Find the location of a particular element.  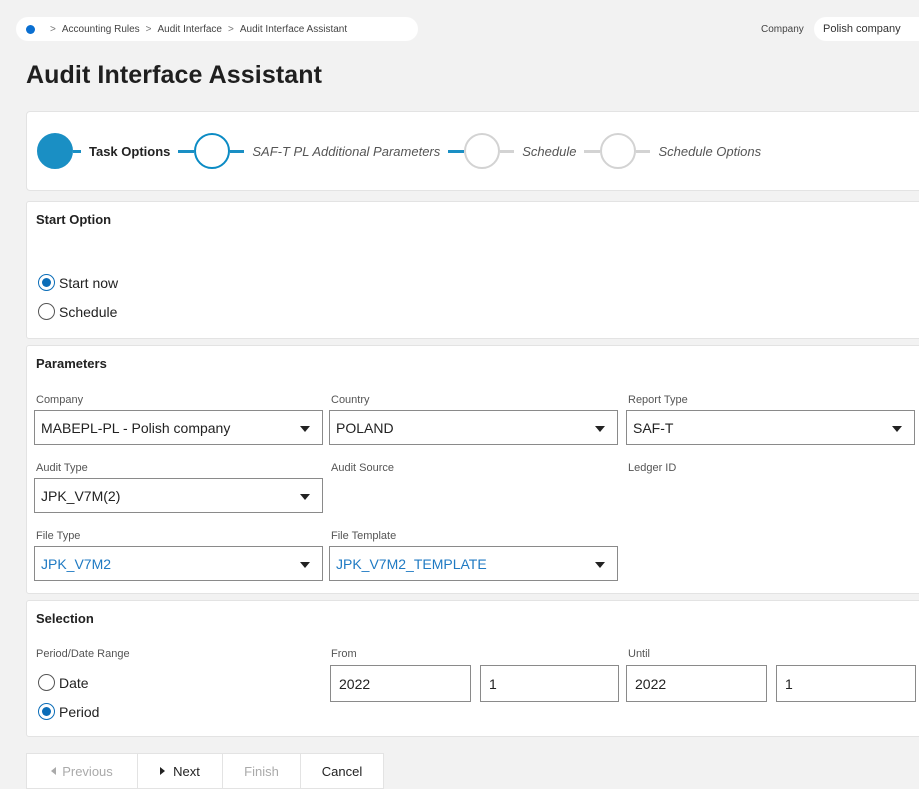

company-context-label: Company is located at coordinates (782, 29).